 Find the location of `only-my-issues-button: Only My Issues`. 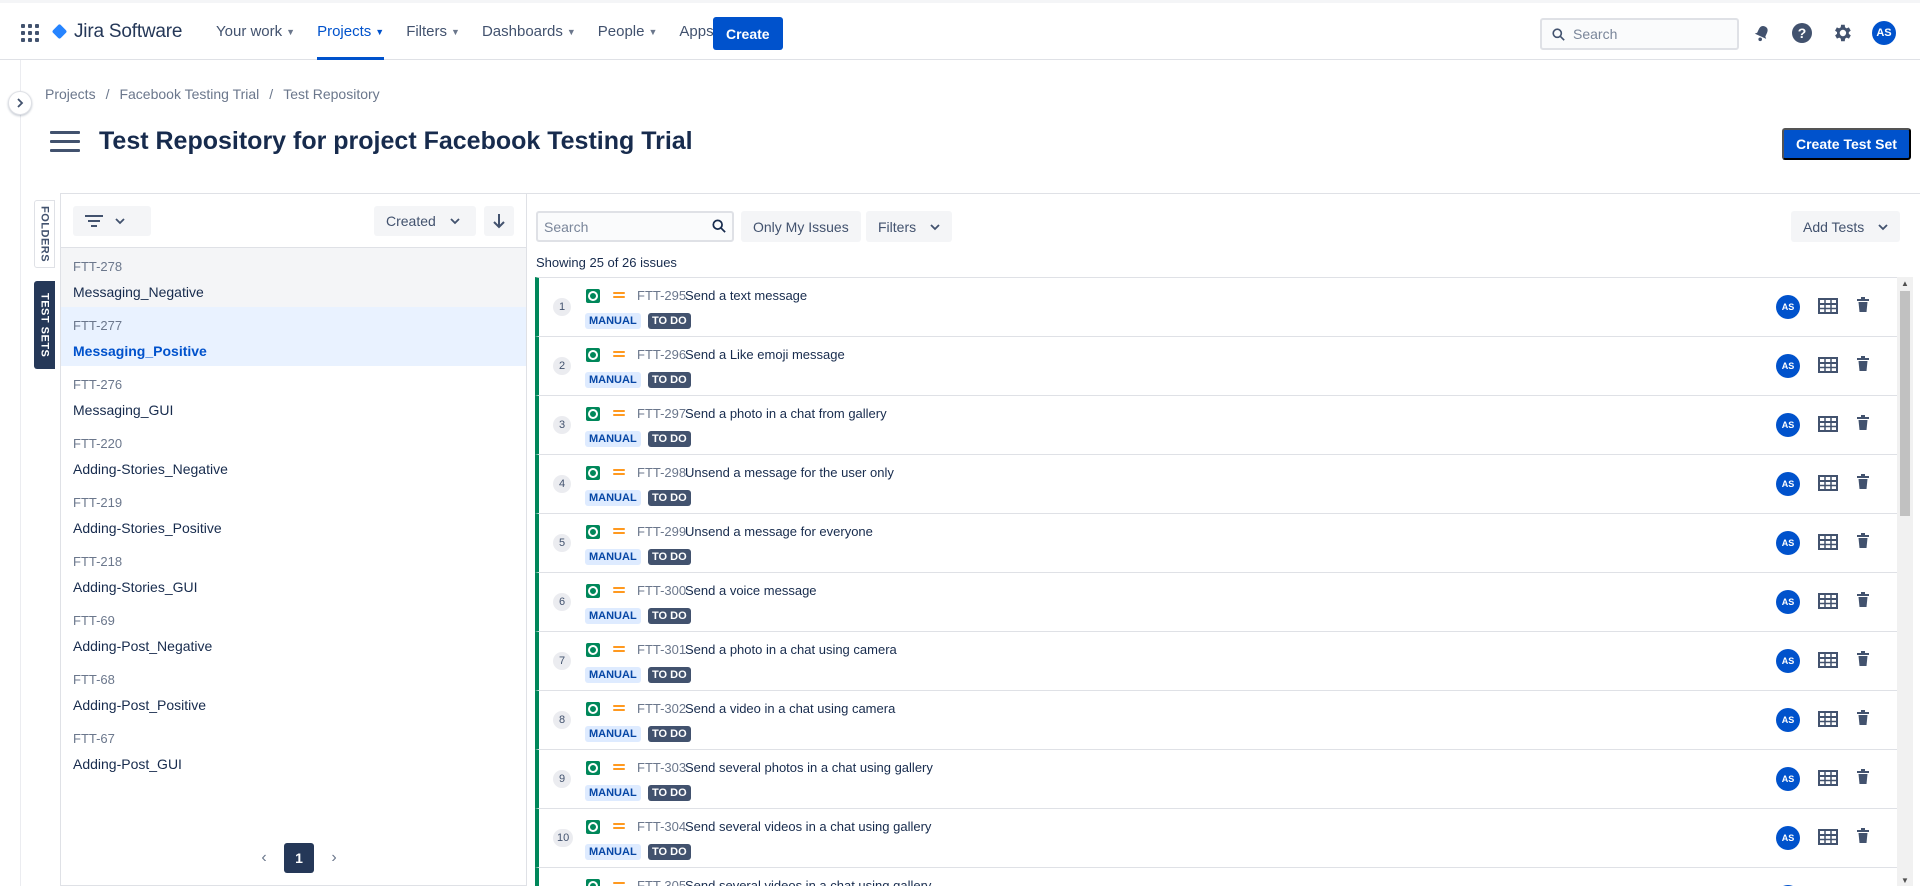

only-my-issues-button: Only My Issues is located at coordinates (801, 226).